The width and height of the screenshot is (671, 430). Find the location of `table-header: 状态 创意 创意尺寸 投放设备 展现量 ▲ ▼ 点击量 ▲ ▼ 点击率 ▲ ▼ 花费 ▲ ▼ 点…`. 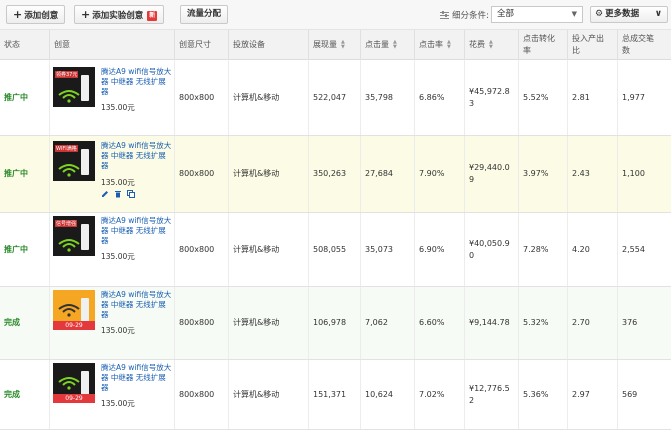

table-header: 状态 创意 创意尺寸 投放设备 展现量 ▲ ▼ 点击量 ▲ ▼ 点击率 ▲ ▼ 花费 ▲ ▼ 点… is located at coordinates (335, 45).